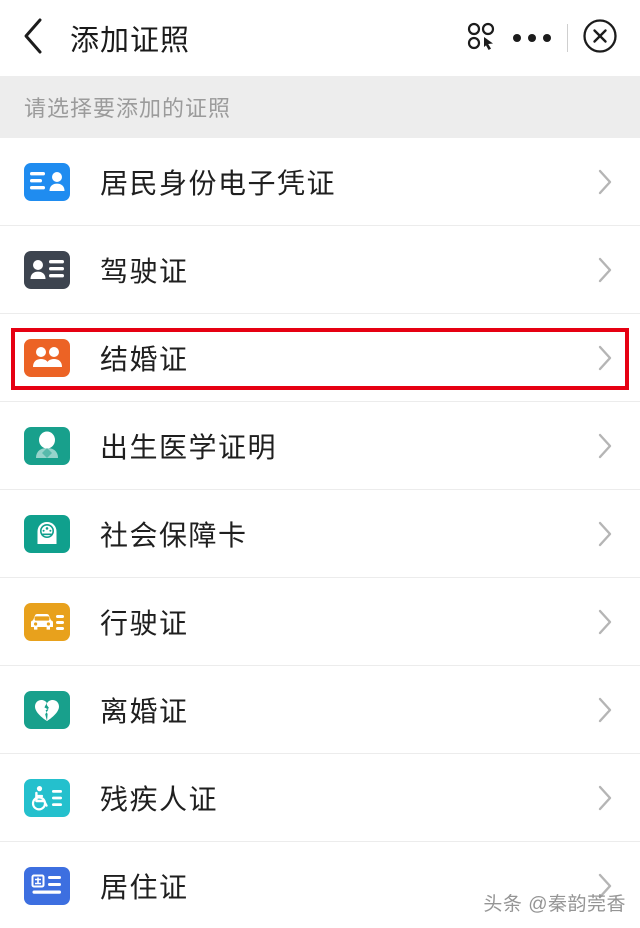 This screenshot has width=640, height=928. I want to click on more-options-button, so click(532, 38).